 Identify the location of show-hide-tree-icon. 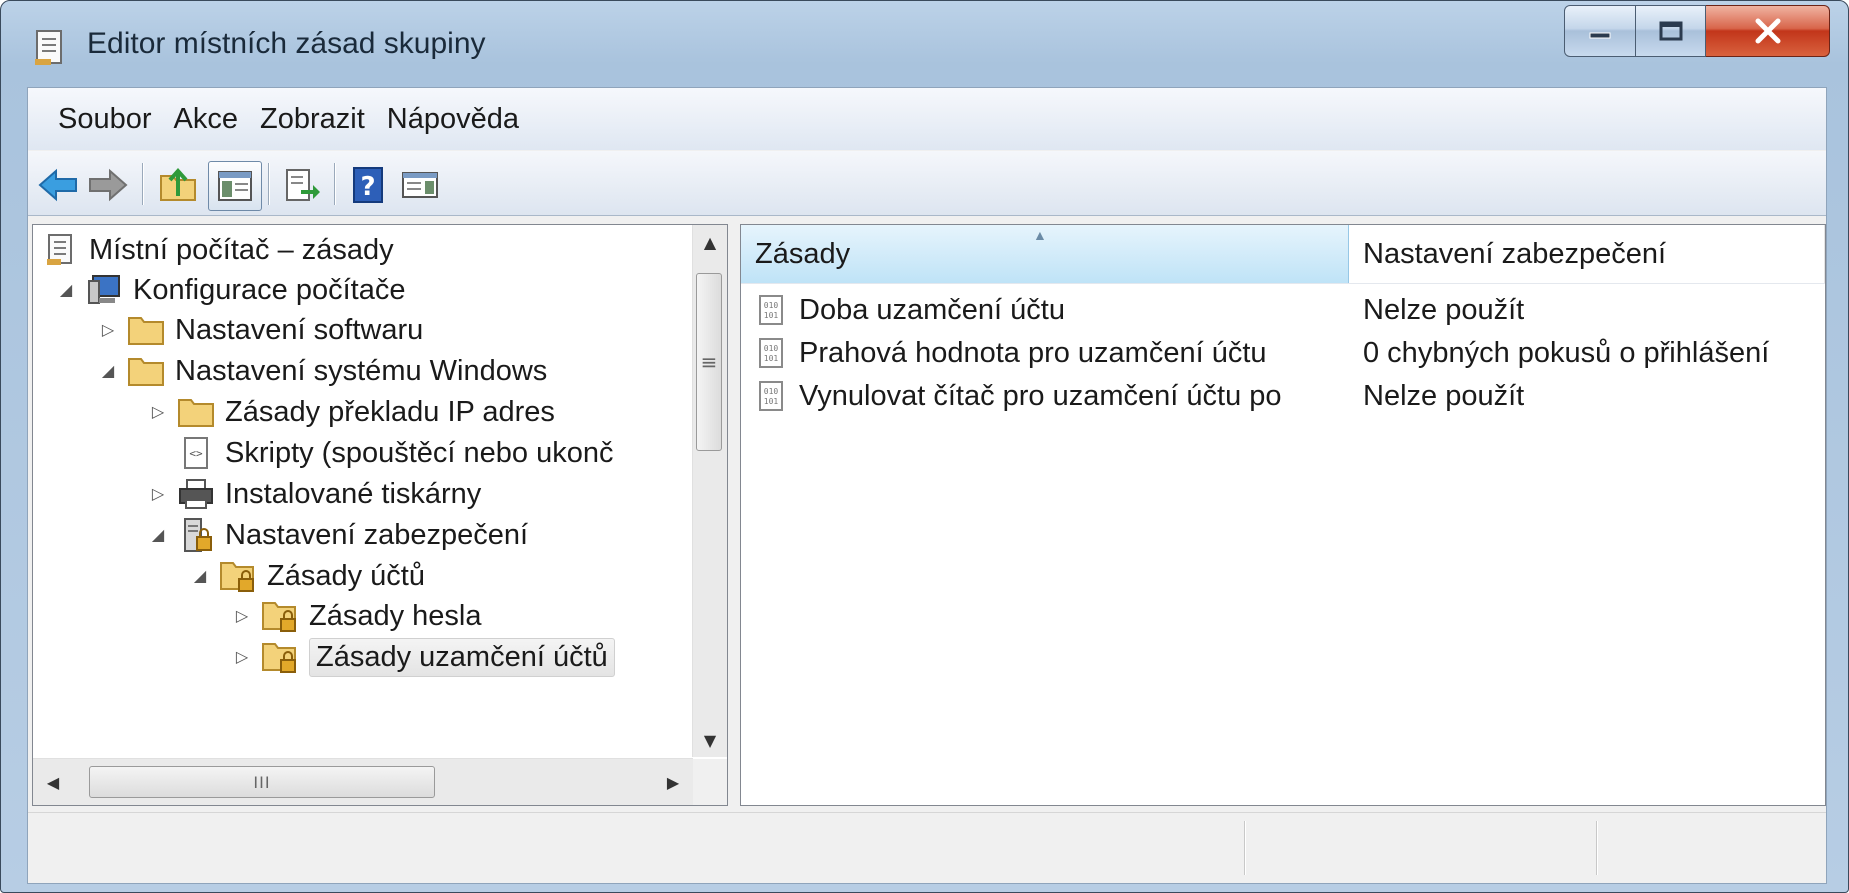
(235, 186).